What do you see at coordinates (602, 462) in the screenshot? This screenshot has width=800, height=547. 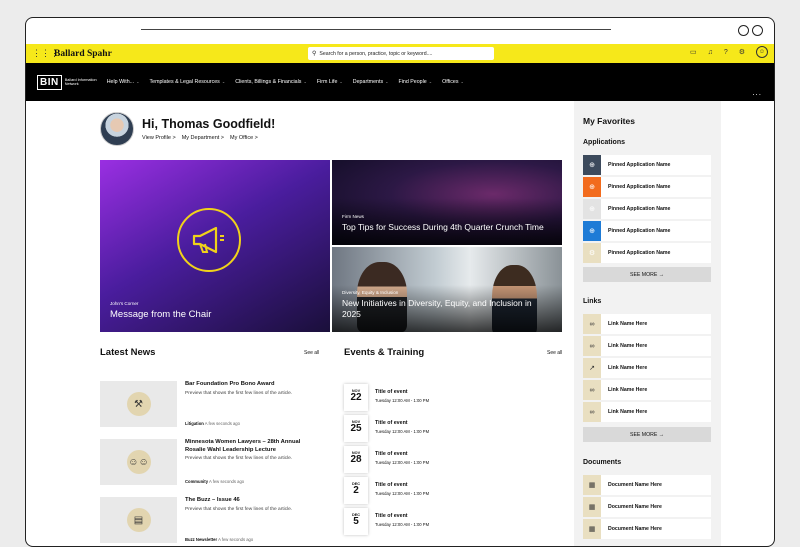 I see `documents-heading: Documents` at bounding box center [602, 462].